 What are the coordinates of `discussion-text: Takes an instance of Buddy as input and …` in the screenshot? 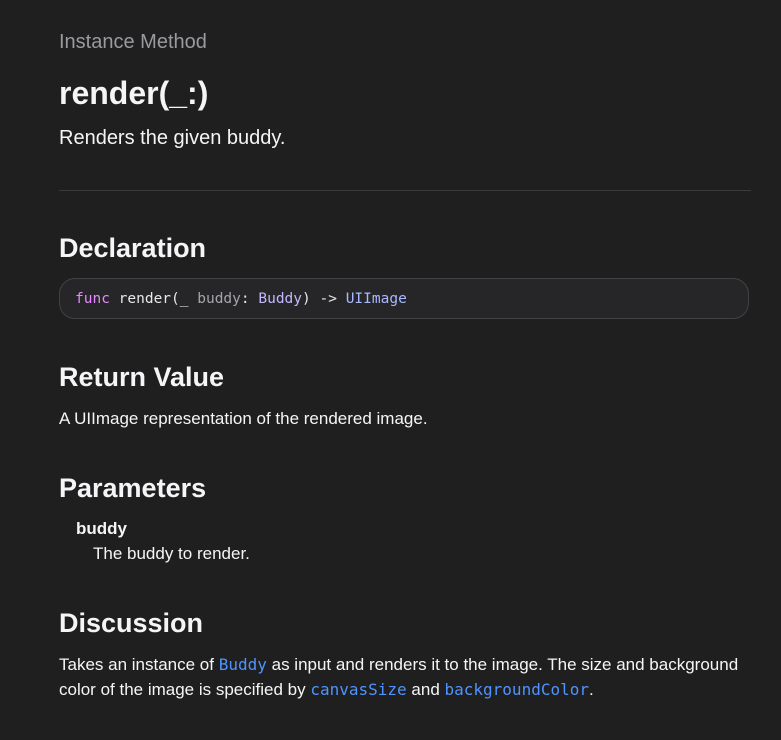 It's located at (405, 677).